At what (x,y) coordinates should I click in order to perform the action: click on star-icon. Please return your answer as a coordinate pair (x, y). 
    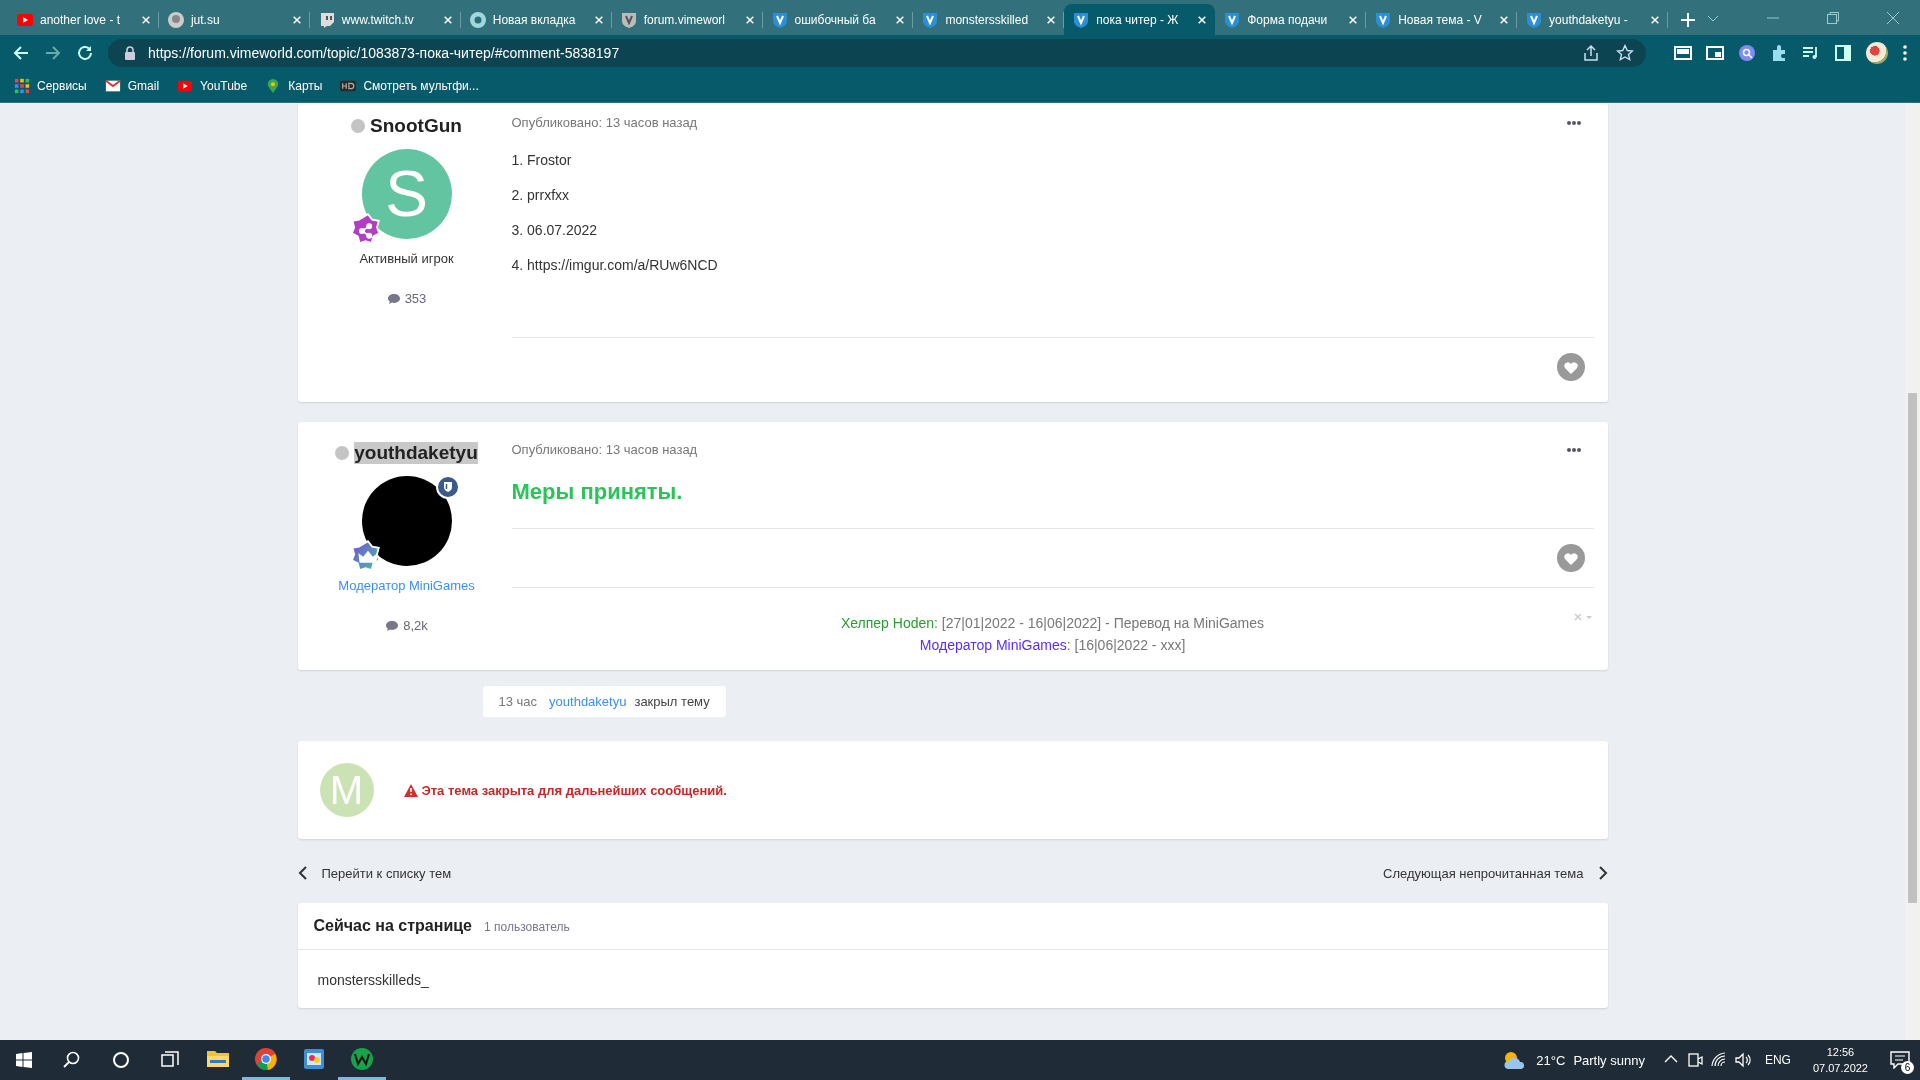
    Looking at the image, I should click on (1625, 52).